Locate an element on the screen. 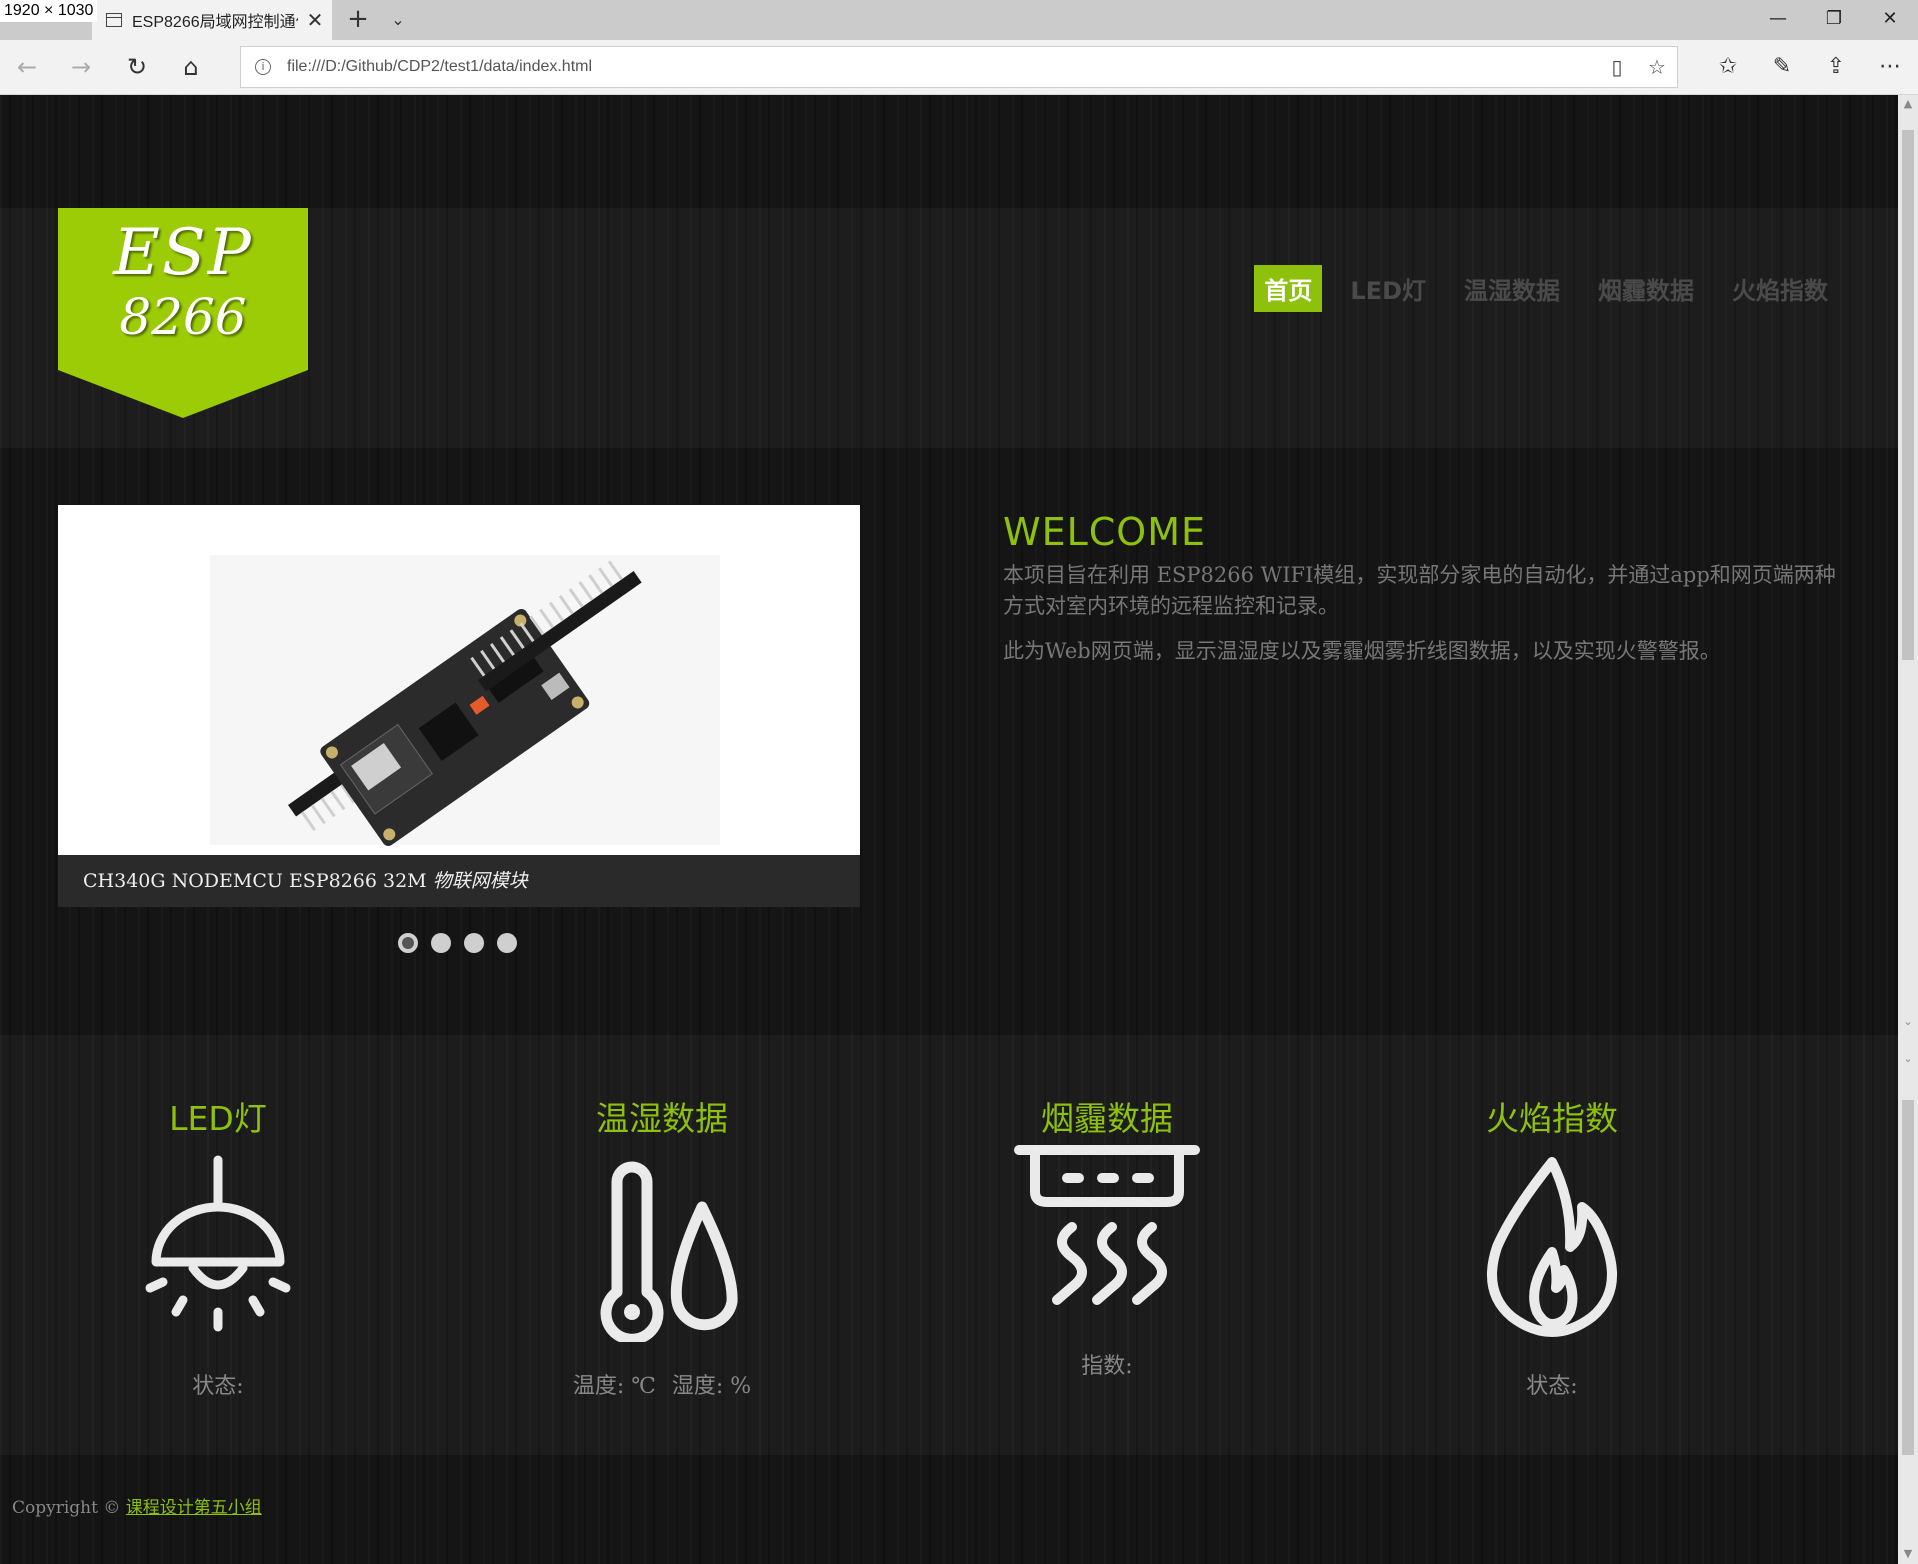 The image size is (1918, 1564). footer: Copyright © 课程设计第五小组 is located at coordinates (137, 1505).